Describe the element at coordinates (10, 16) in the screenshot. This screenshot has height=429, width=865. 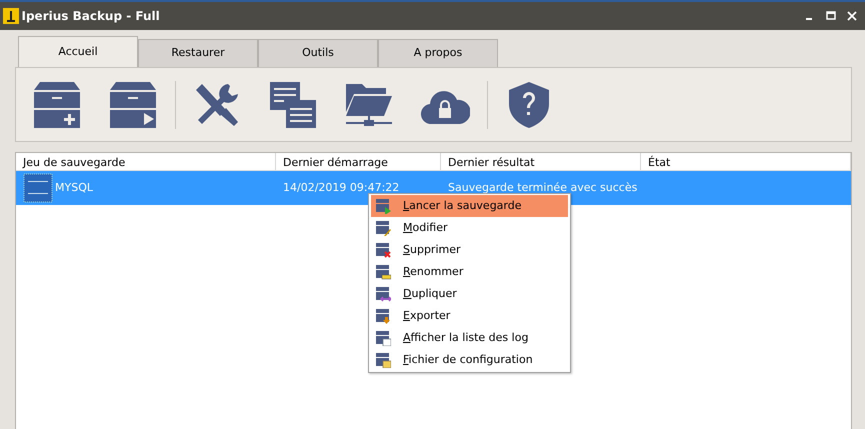
I see `app-logo-icon` at that location.